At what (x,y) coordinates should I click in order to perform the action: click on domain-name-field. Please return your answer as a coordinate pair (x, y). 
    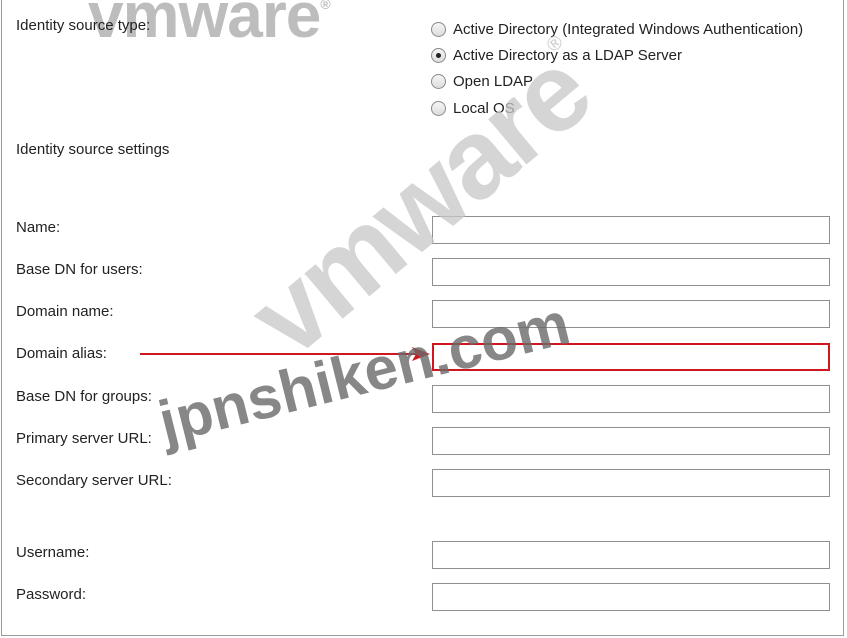
    Looking at the image, I should click on (631, 314).